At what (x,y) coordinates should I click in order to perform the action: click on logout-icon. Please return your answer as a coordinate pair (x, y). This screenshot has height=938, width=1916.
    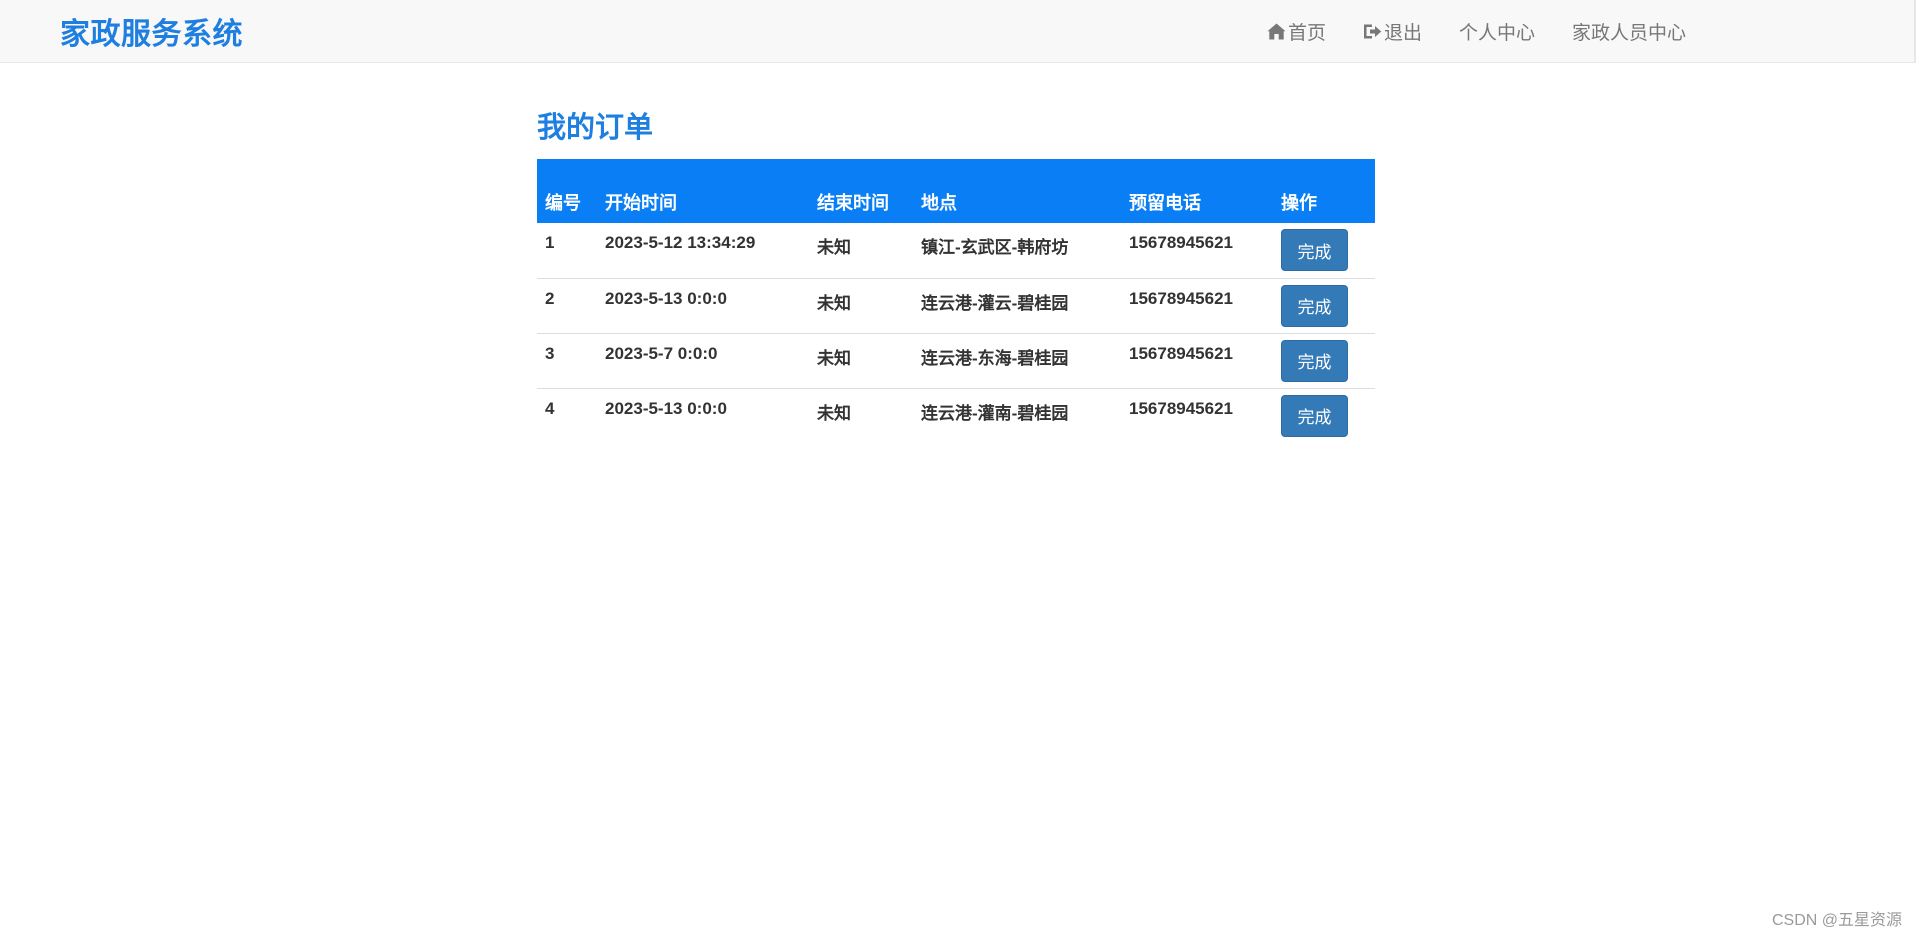
    Looking at the image, I should click on (1372, 31).